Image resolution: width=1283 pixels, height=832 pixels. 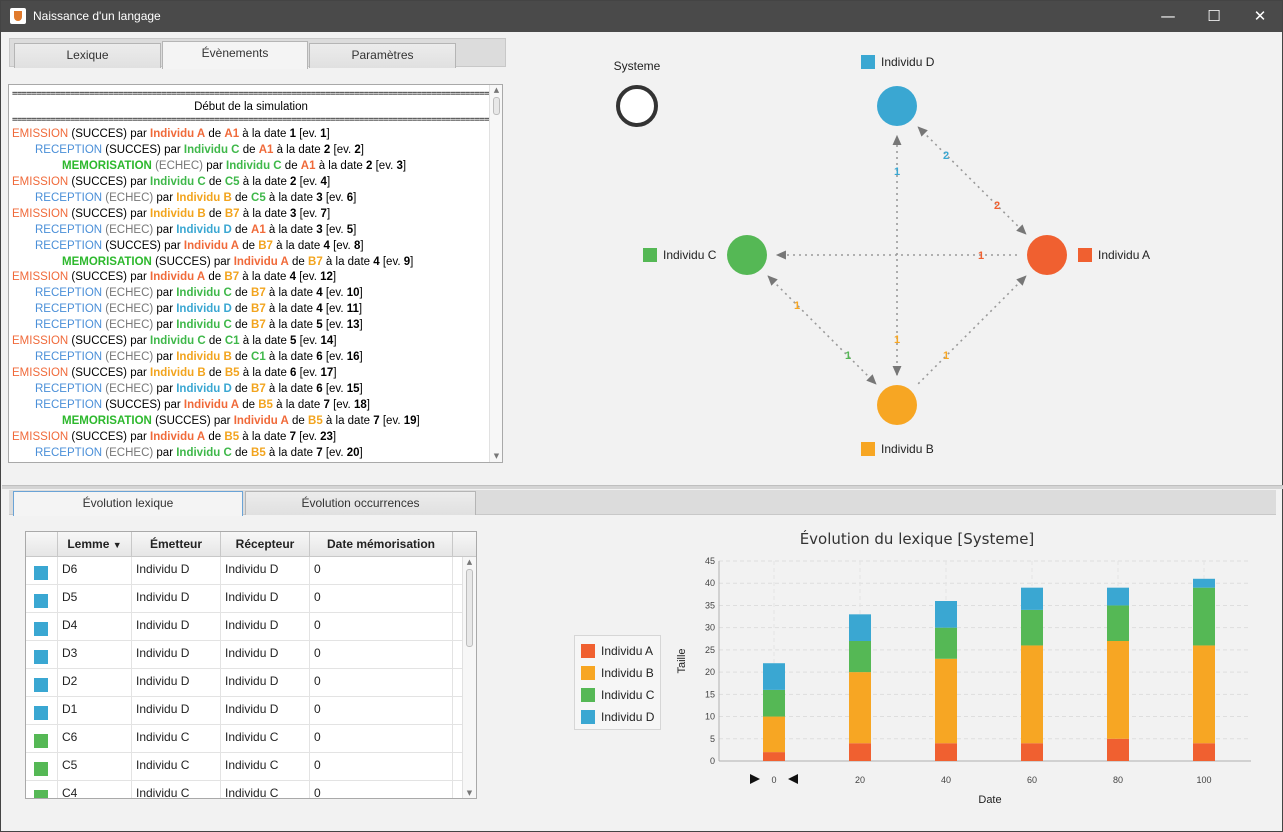 What do you see at coordinates (204, 389) in the screenshot?
I see `log-individual: Individu D` at bounding box center [204, 389].